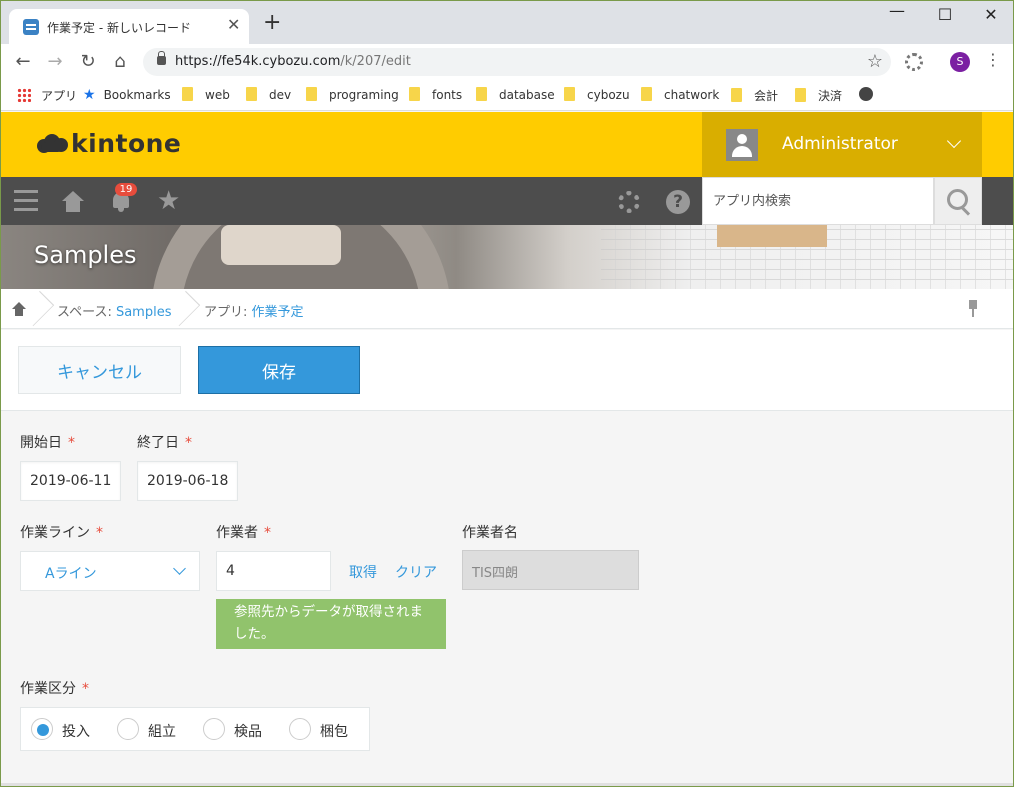  I want to click on kintone-logo-text: kintone, so click(126, 143).